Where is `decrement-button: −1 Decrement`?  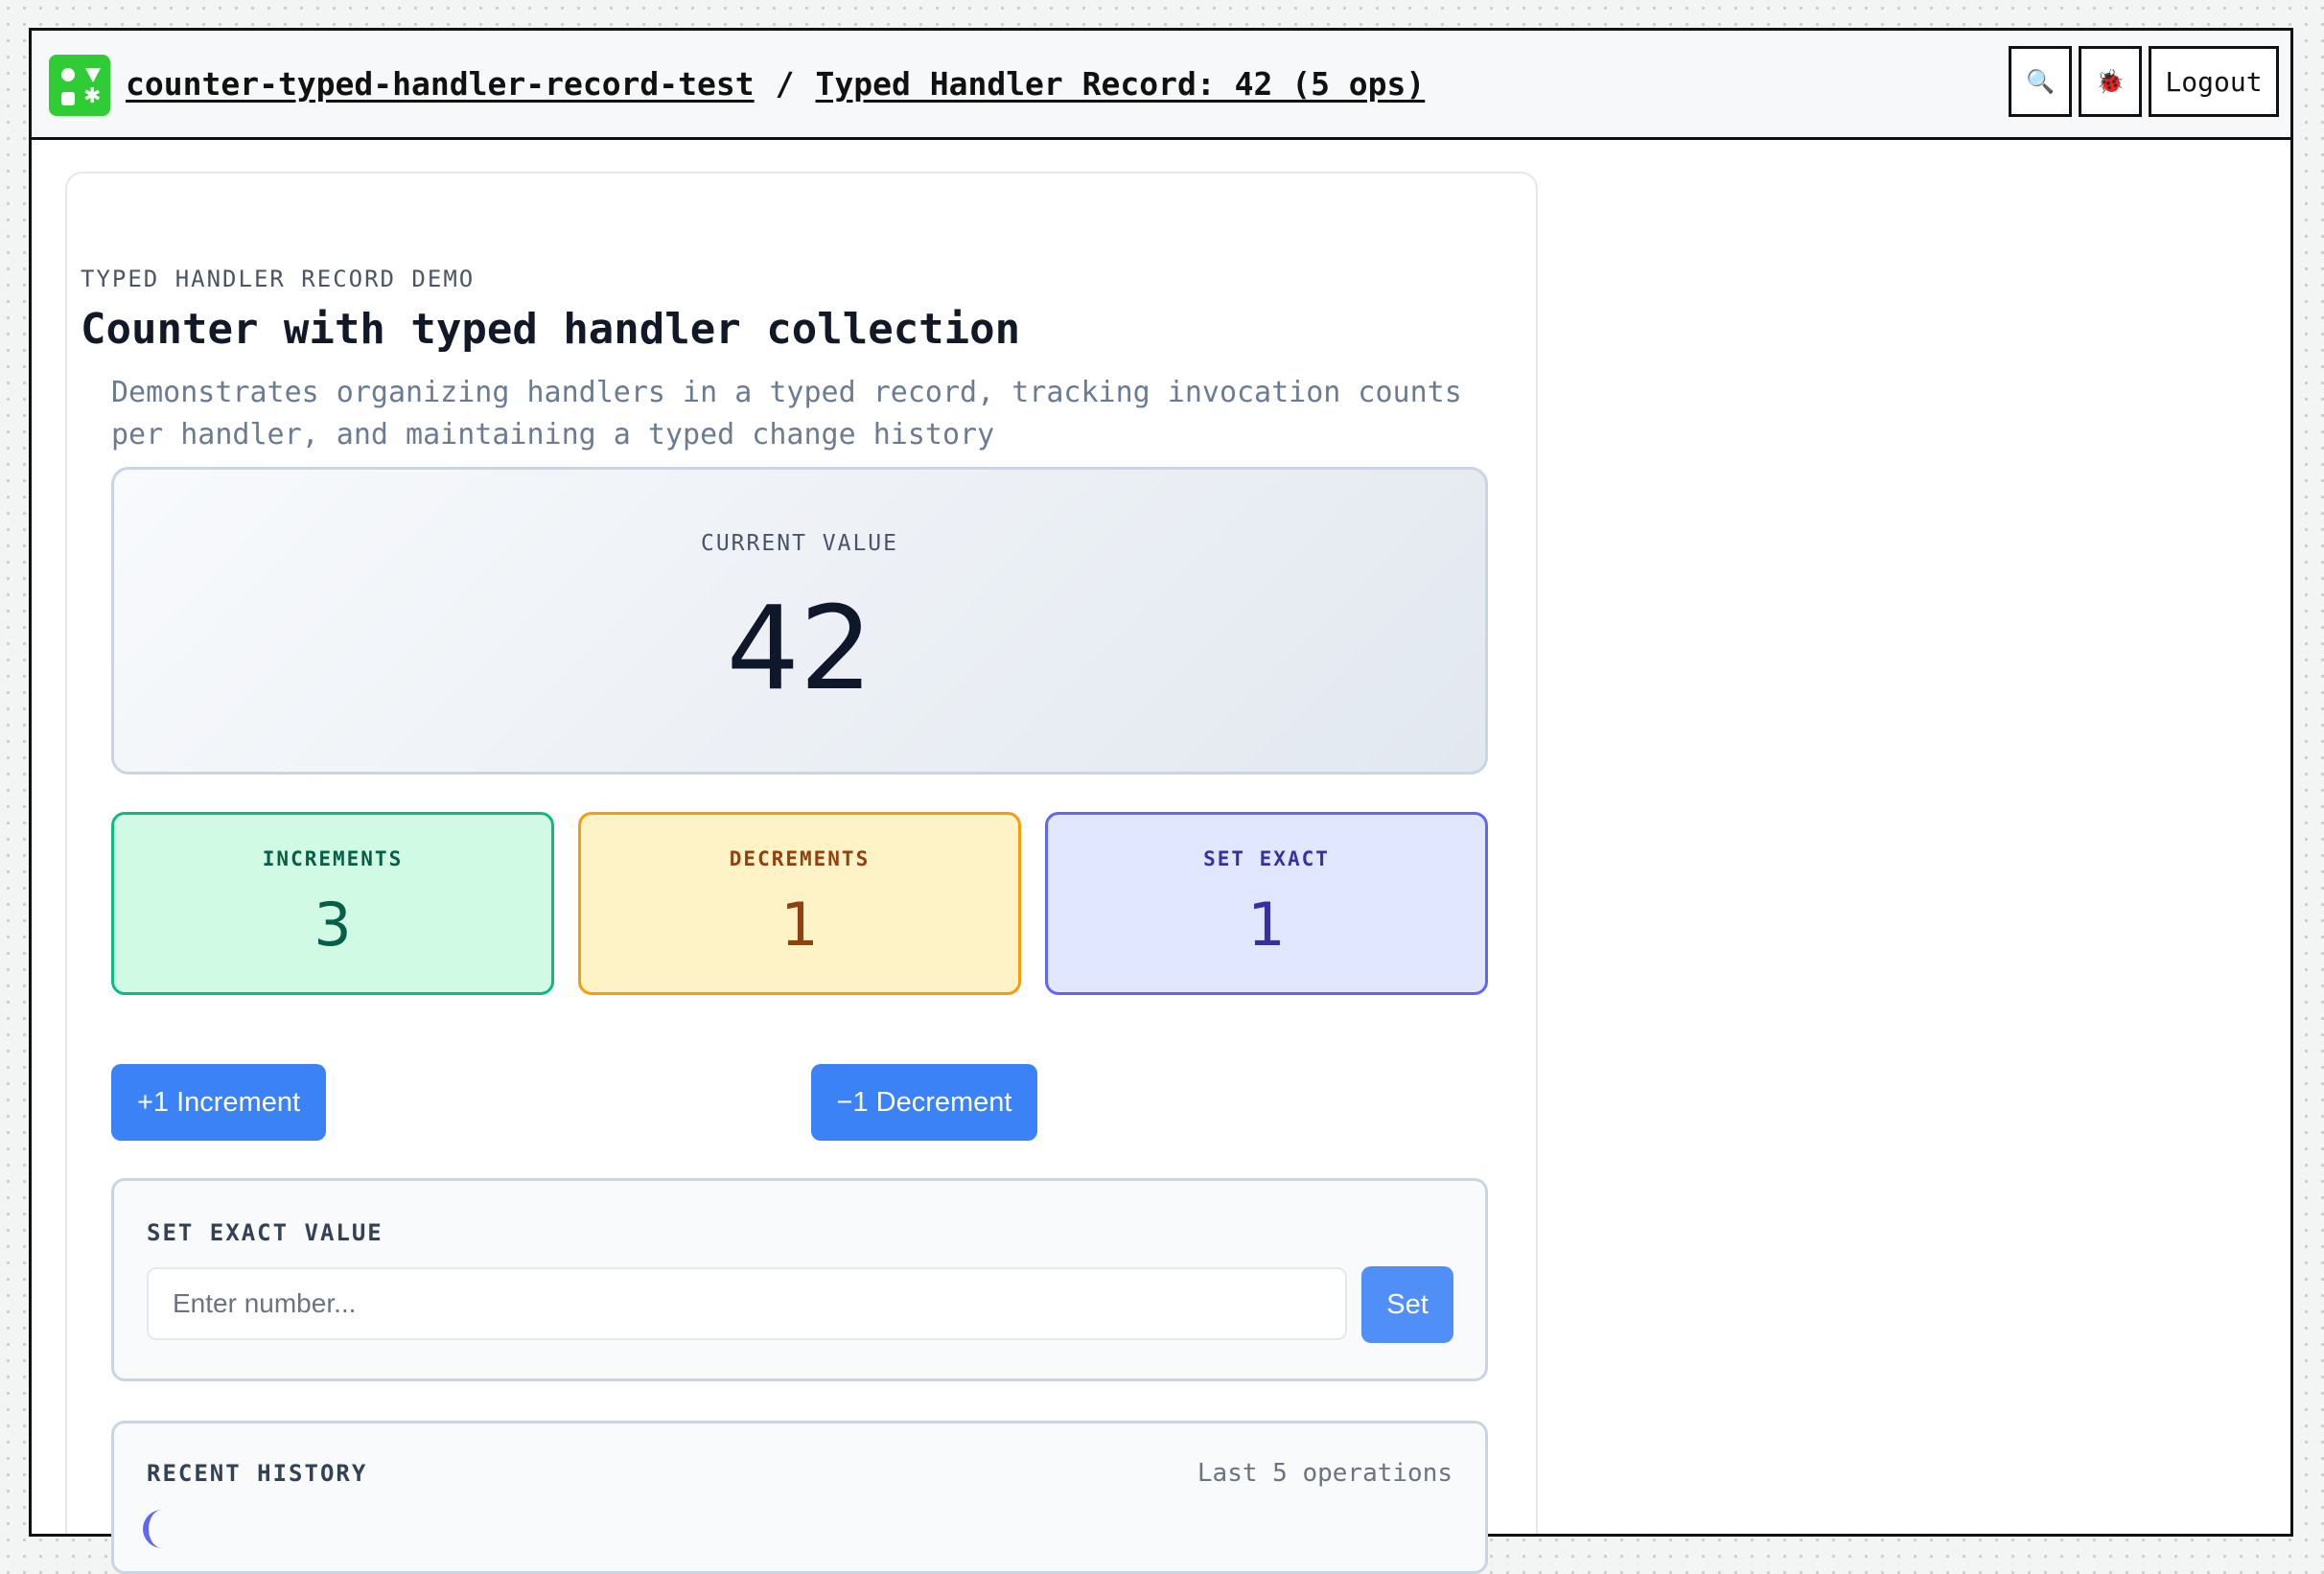 decrement-button: −1 Decrement is located at coordinates (924, 1102).